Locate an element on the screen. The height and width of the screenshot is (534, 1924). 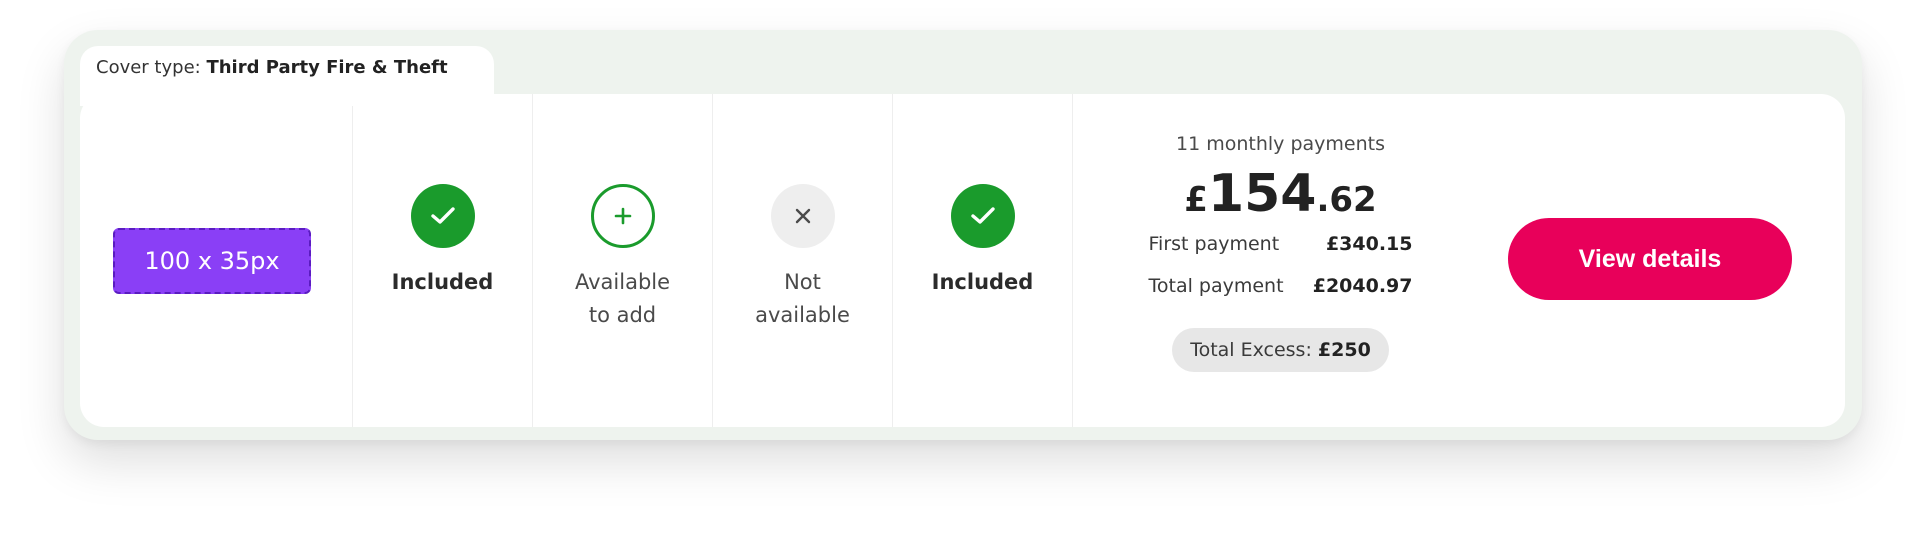
total-payment-label: Total payment is located at coordinates (1216, 286).